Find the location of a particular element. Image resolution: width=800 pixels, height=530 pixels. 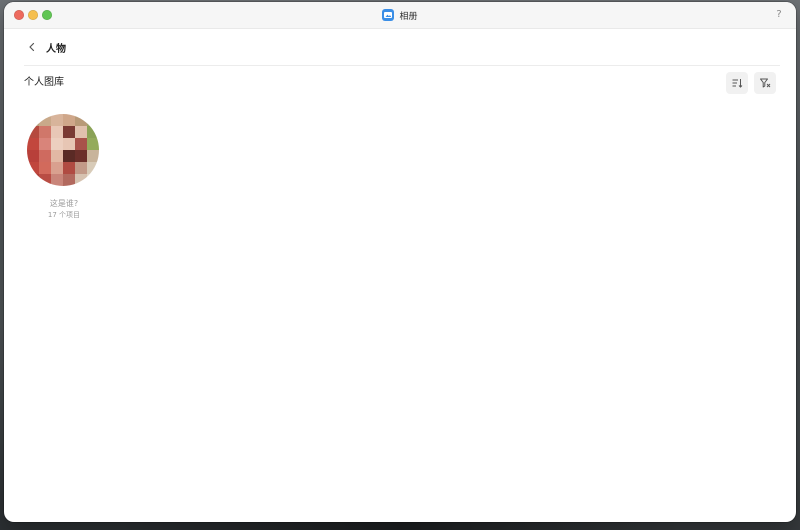

section-title: 个人图库 is located at coordinates (44, 82).